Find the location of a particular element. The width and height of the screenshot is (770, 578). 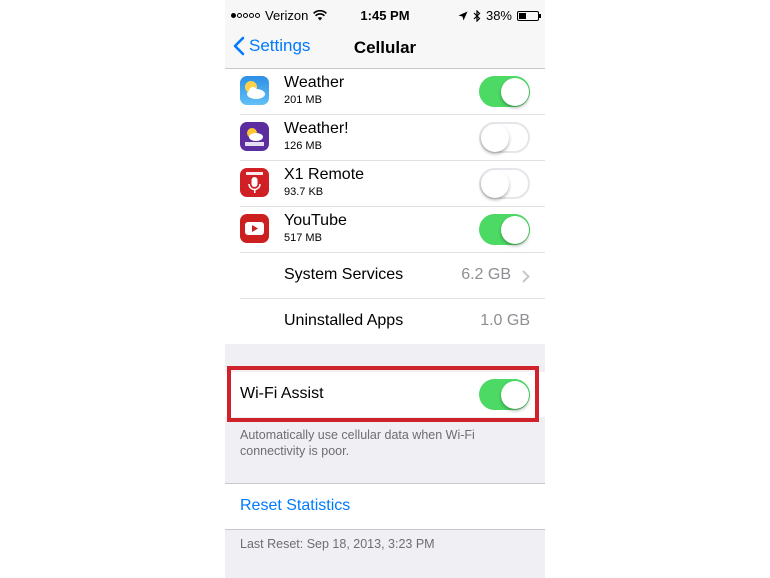

status-bar: Verizon 1:45 PM 38% is located at coordinates (385, 15).